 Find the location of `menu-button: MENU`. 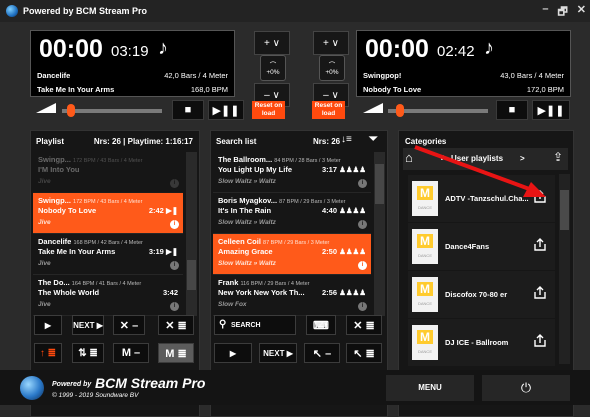

menu-button: MENU is located at coordinates (430, 388).